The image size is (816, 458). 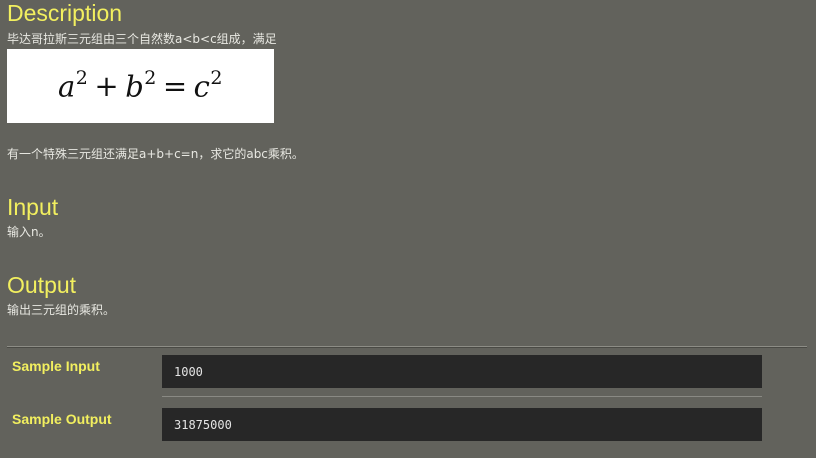 I want to click on formula-equals: =, so click(x=175, y=86).